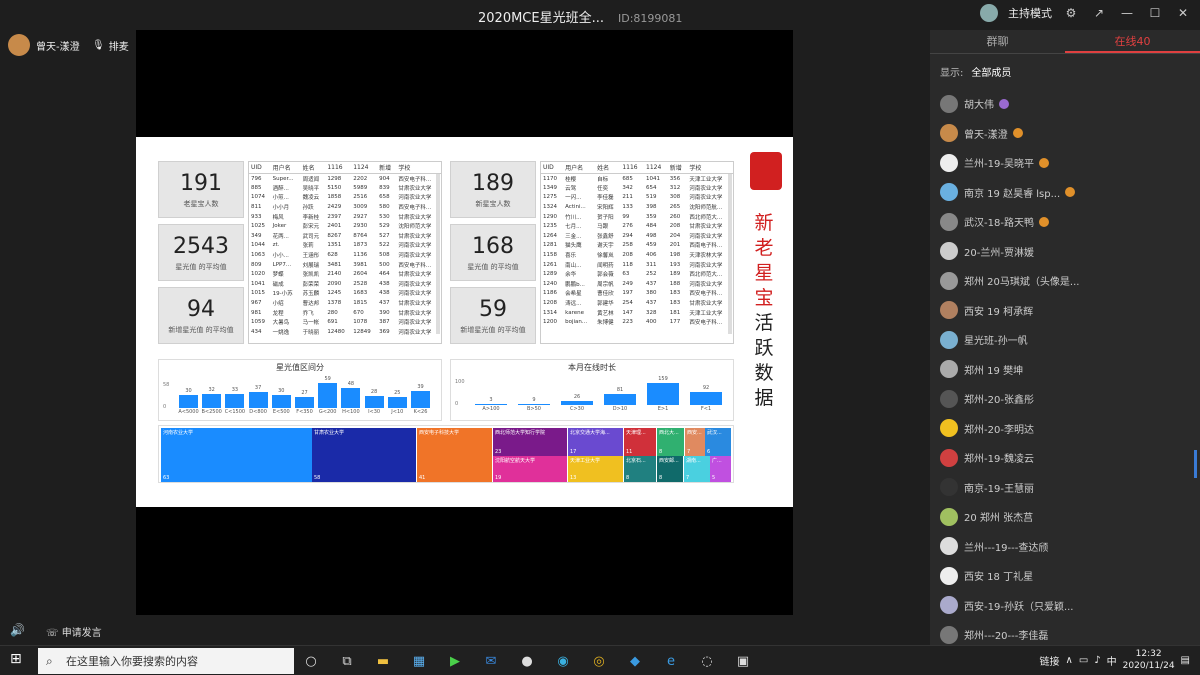 This screenshot has height=675, width=1200. What do you see at coordinates (635, 661) in the screenshot?
I see `app-icon: ◆` at bounding box center [635, 661].